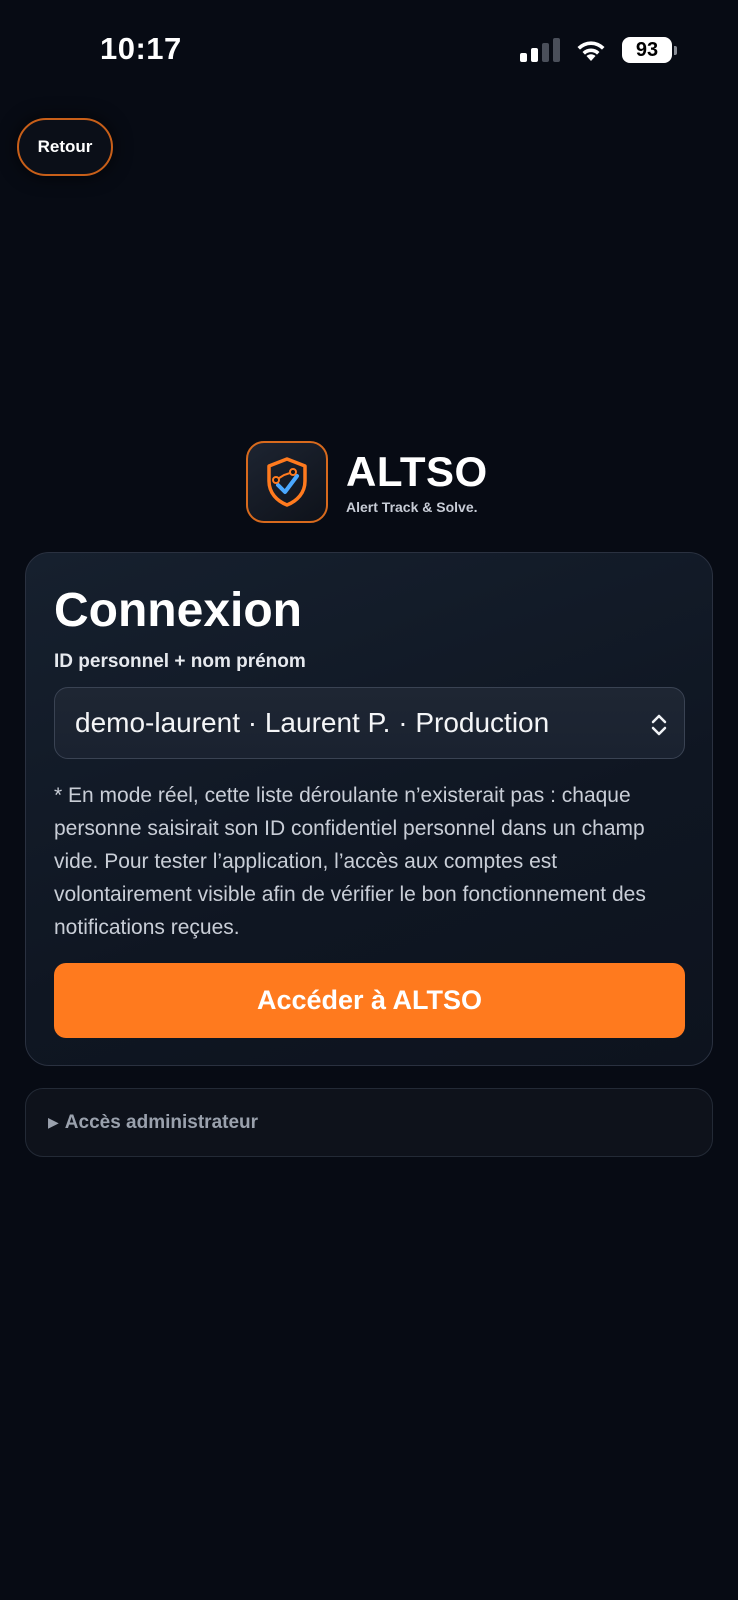 This screenshot has height=1600, width=738. What do you see at coordinates (141, 48) in the screenshot?
I see `status-time: 10:17` at bounding box center [141, 48].